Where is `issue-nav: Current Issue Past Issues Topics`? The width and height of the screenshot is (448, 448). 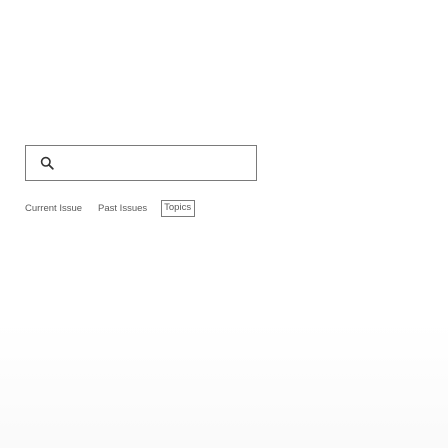 issue-nav: Current Issue Past Issues Topics is located at coordinates (110, 208).